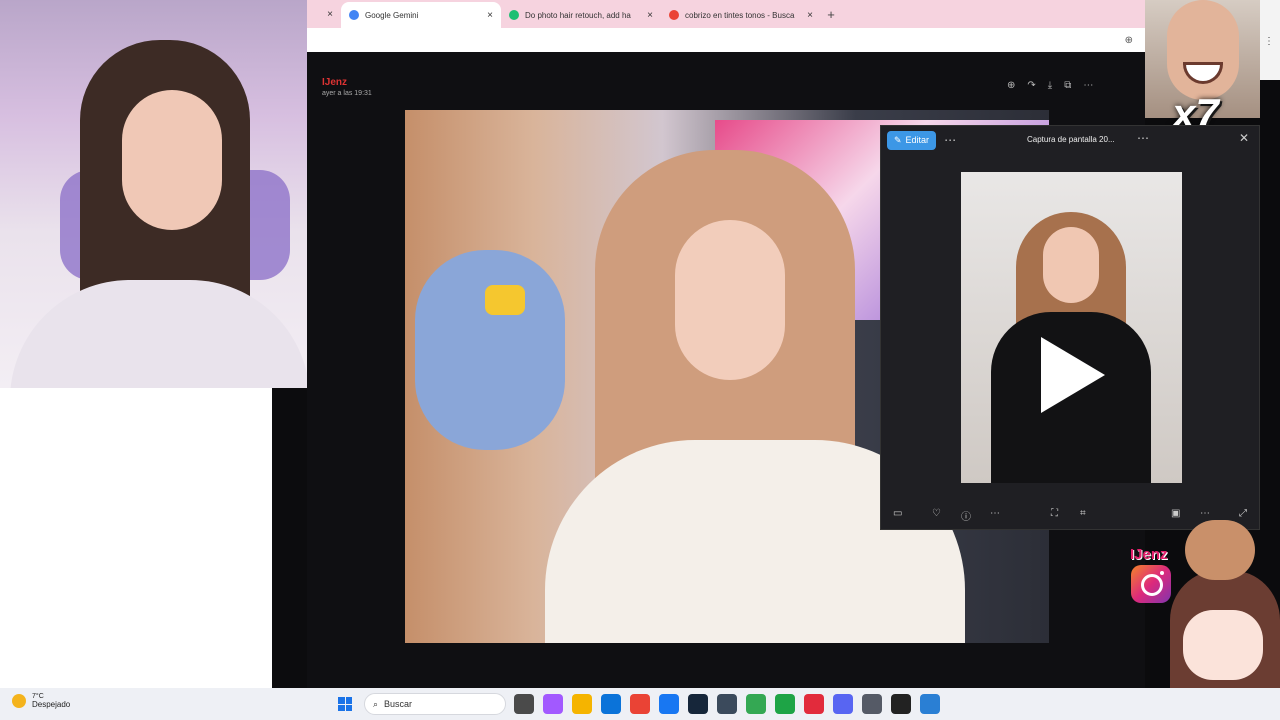  What do you see at coordinates (19, 701) in the screenshot?
I see `sun-icon` at bounding box center [19, 701].